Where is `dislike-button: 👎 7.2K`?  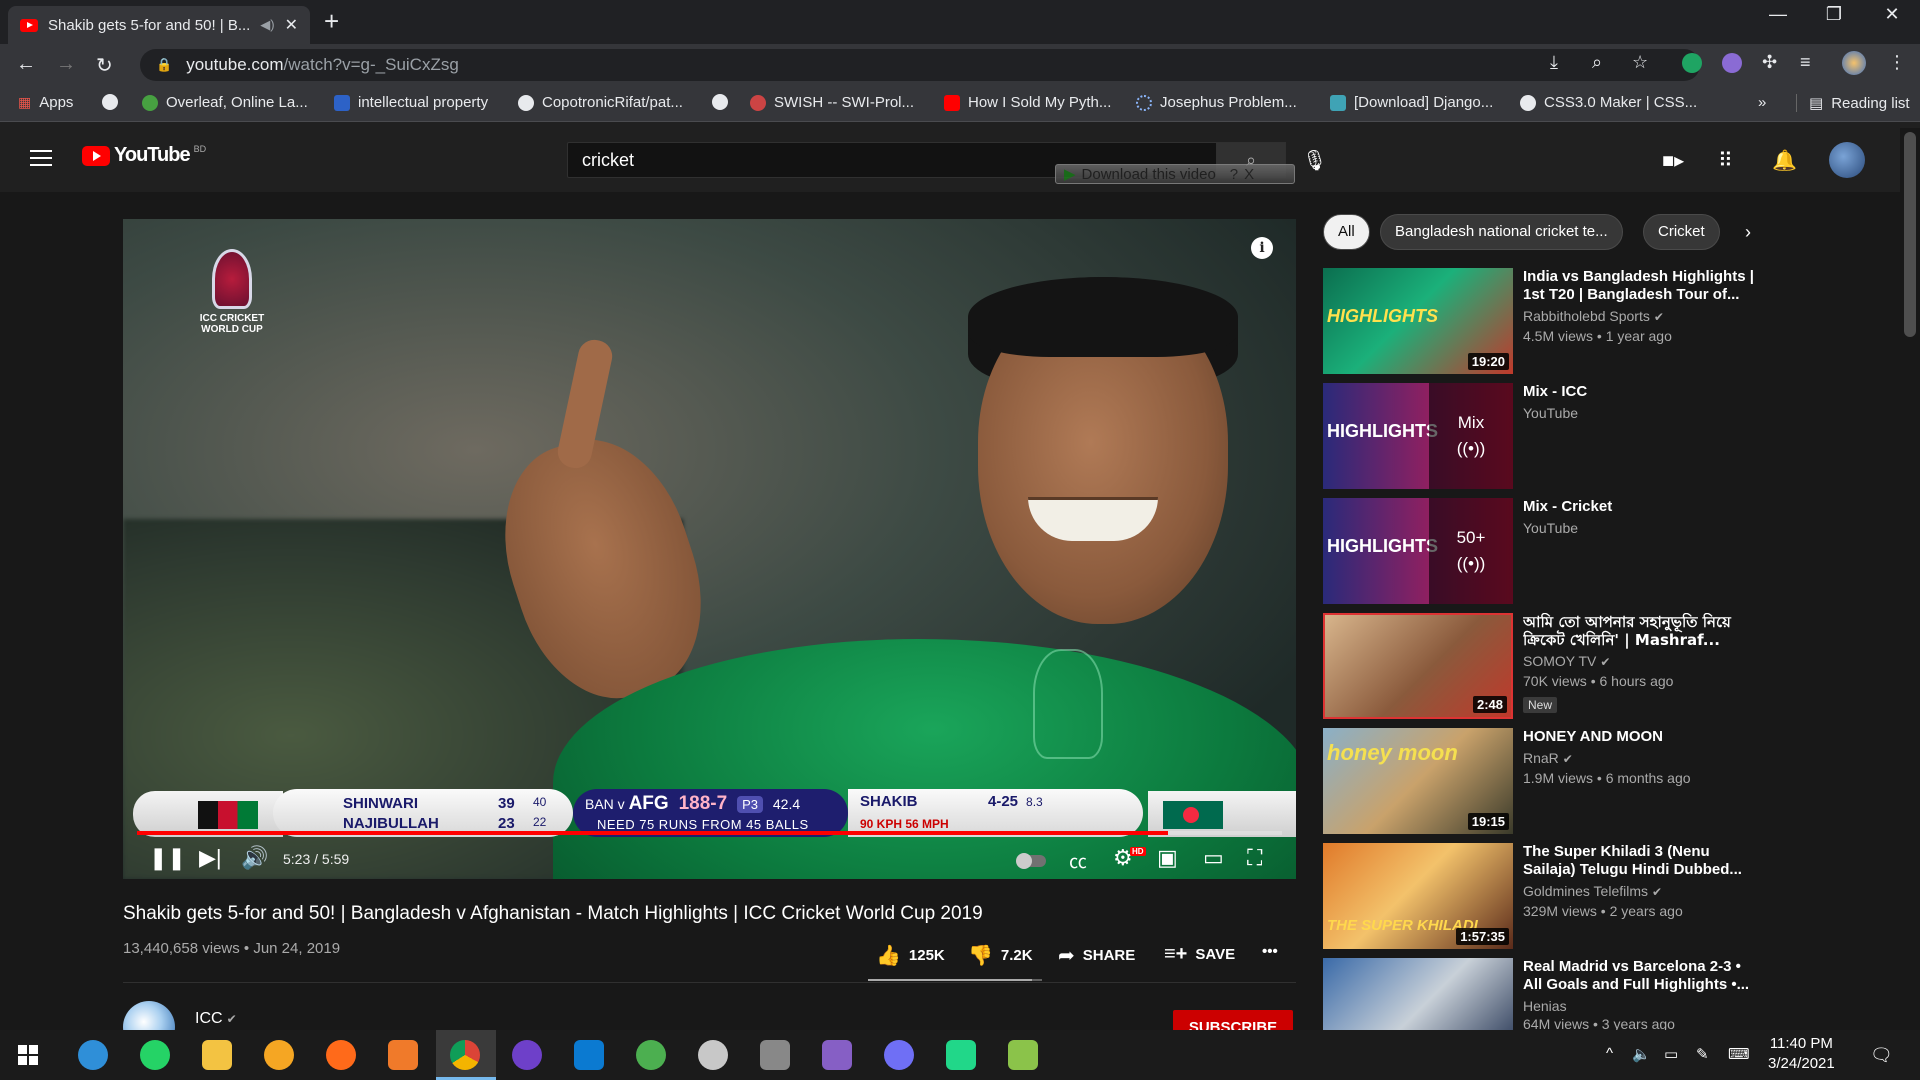 dislike-button: 👎 7.2K is located at coordinates (1000, 955).